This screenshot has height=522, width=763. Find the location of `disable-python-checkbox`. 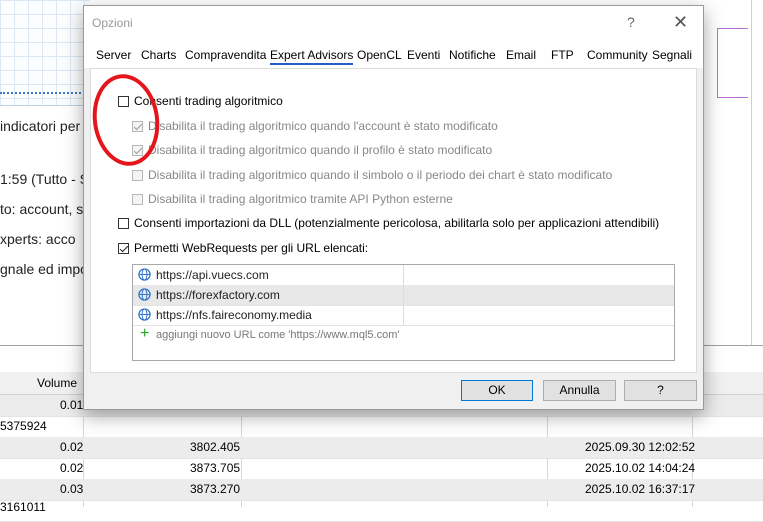

disable-python-checkbox is located at coordinates (137, 199).